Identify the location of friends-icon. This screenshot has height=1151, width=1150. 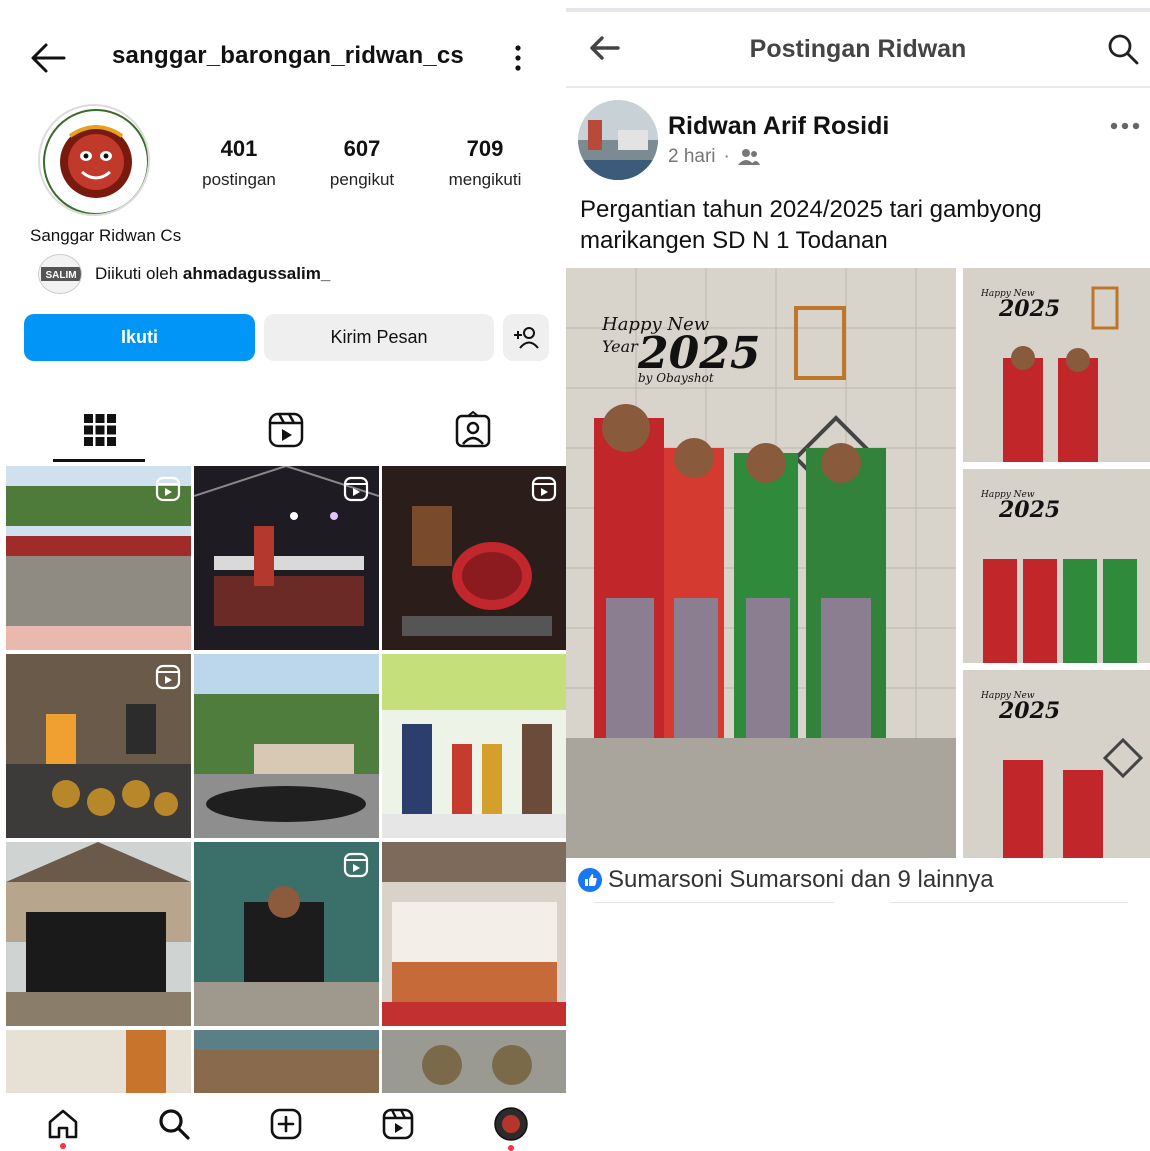
(748, 157).